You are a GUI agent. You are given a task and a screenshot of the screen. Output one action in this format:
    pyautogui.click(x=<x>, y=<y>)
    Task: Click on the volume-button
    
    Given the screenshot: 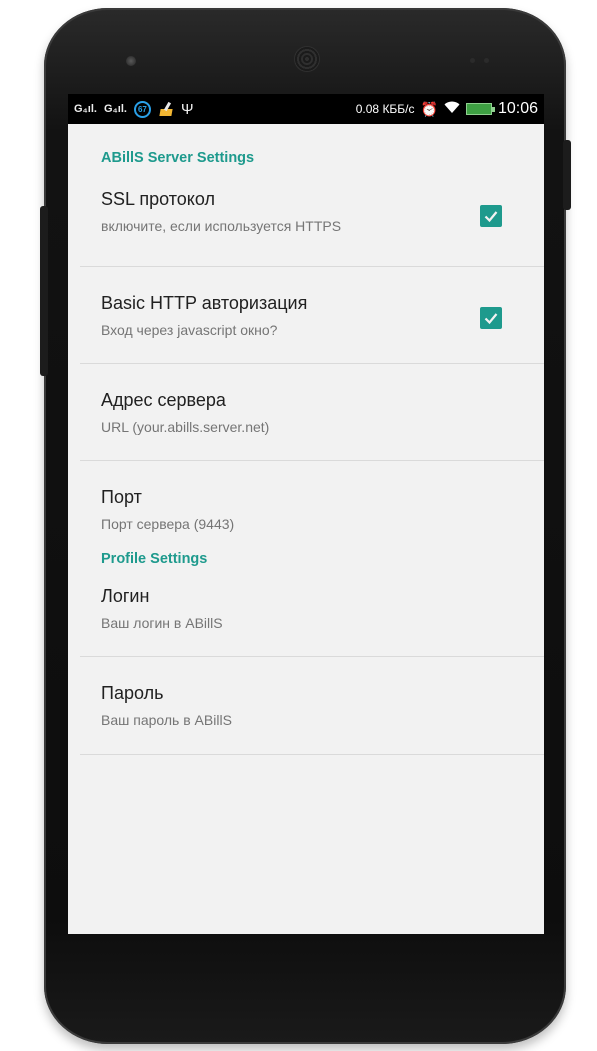 What is the action you would take?
    pyautogui.click(x=44, y=291)
    